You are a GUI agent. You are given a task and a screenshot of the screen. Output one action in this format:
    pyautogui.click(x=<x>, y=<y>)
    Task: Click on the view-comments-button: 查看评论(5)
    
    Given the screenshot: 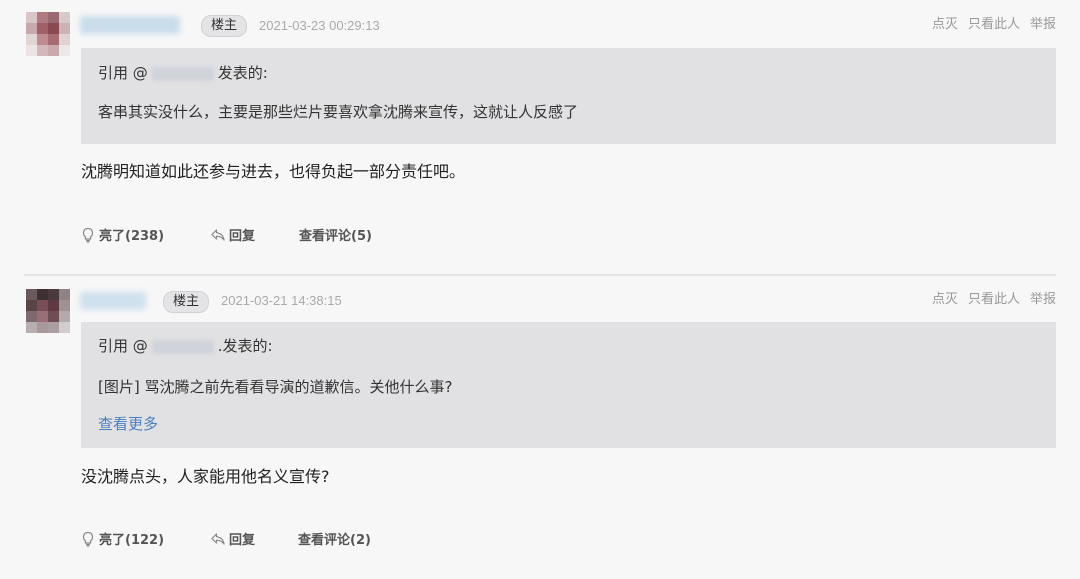 What is the action you would take?
    pyautogui.click(x=335, y=237)
    